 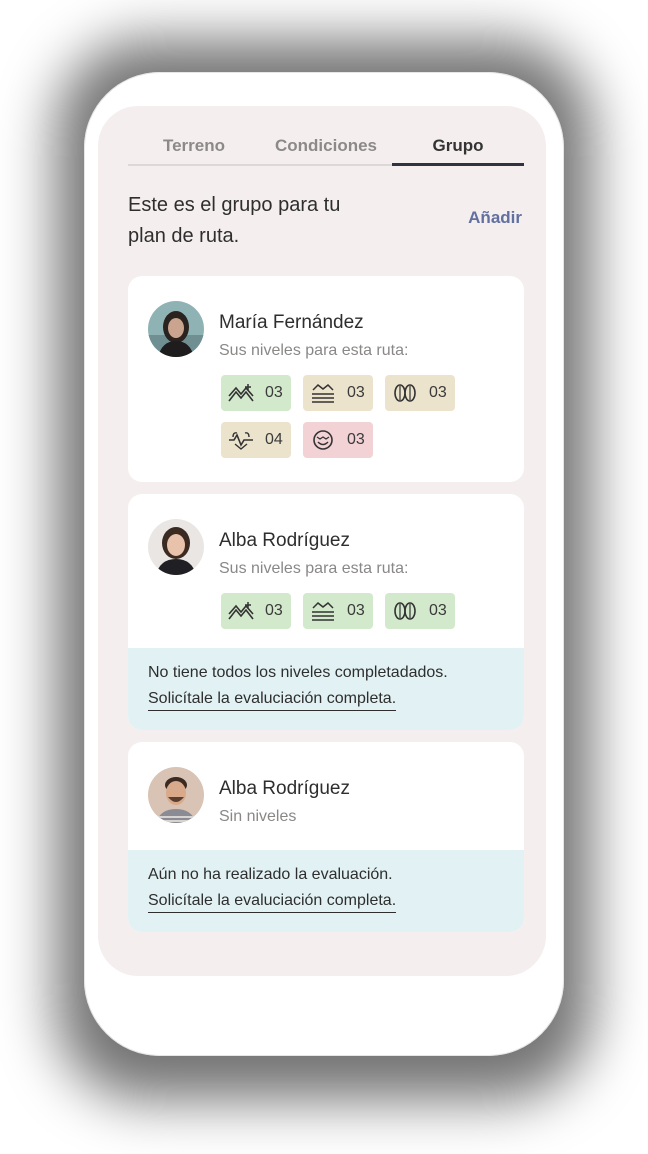 What do you see at coordinates (458, 148) in the screenshot?
I see `tab-grupo: Grupo` at bounding box center [458, 148].